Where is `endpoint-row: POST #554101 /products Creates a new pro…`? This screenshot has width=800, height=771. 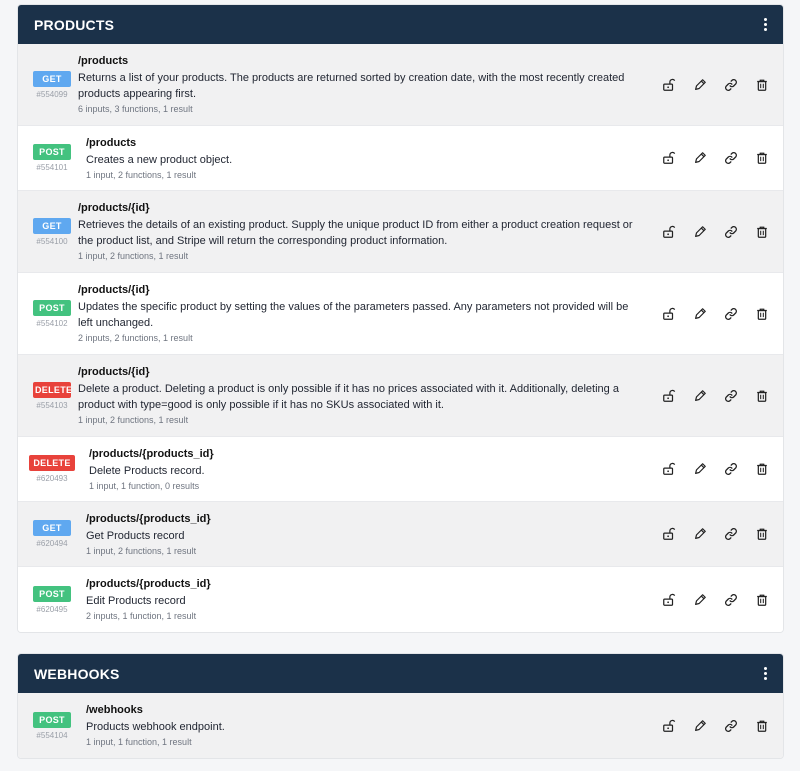 endpoint-row: POST #554101 /products Creates a new pro… is located at coordinates (400, 158).